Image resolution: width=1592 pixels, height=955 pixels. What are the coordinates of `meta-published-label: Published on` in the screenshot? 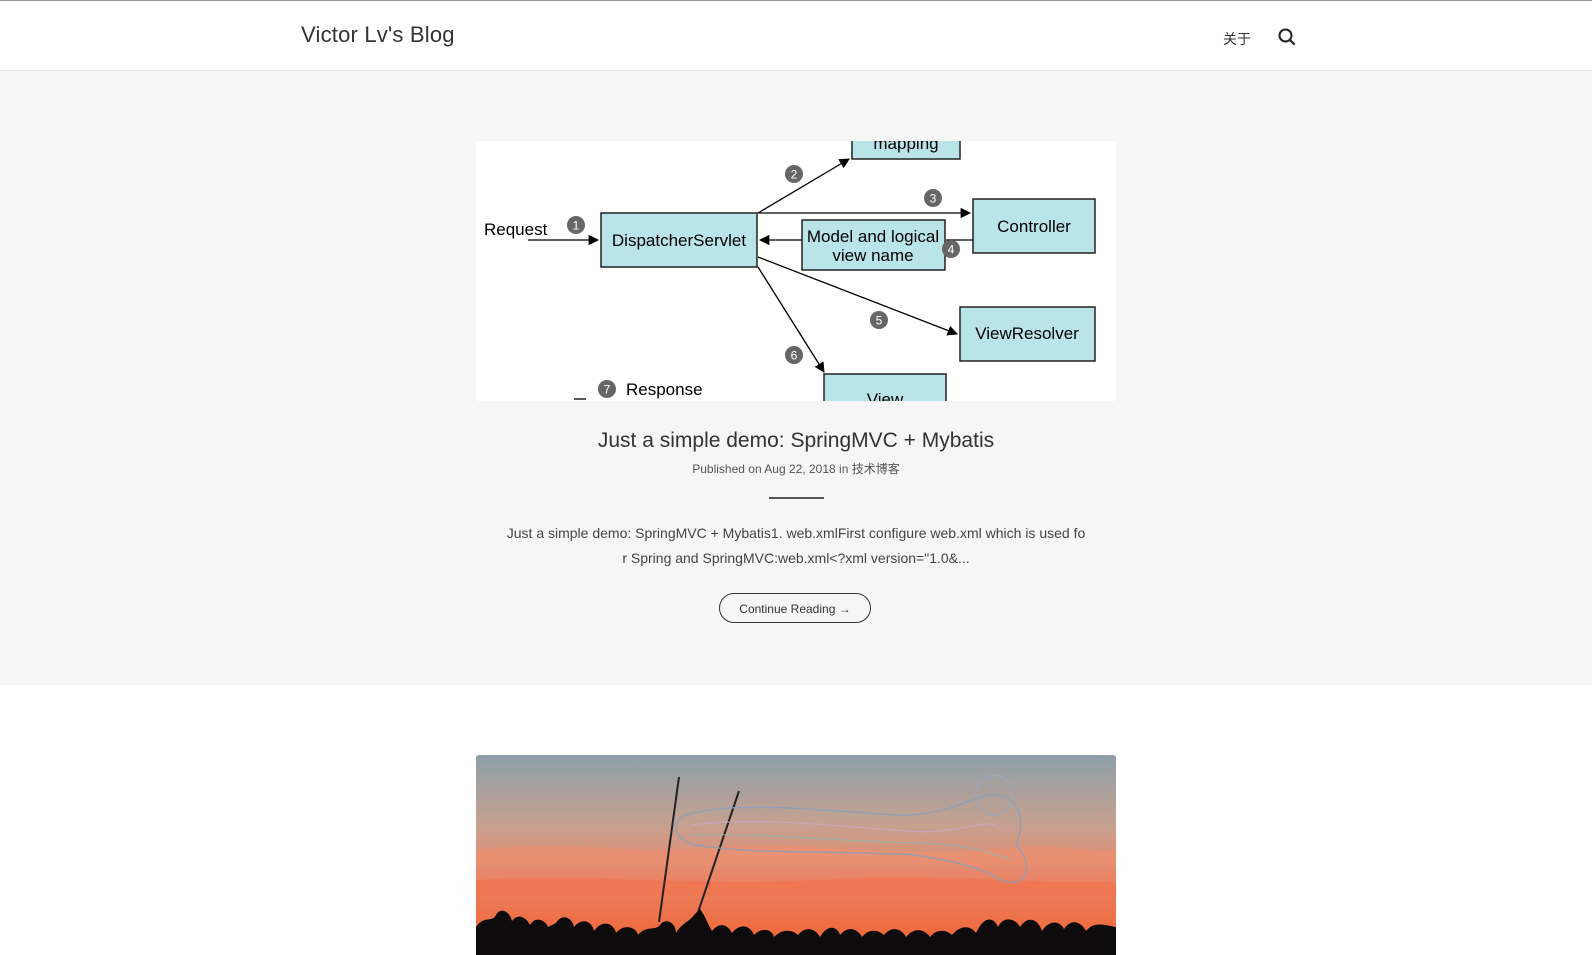 It's located at (727, 469).